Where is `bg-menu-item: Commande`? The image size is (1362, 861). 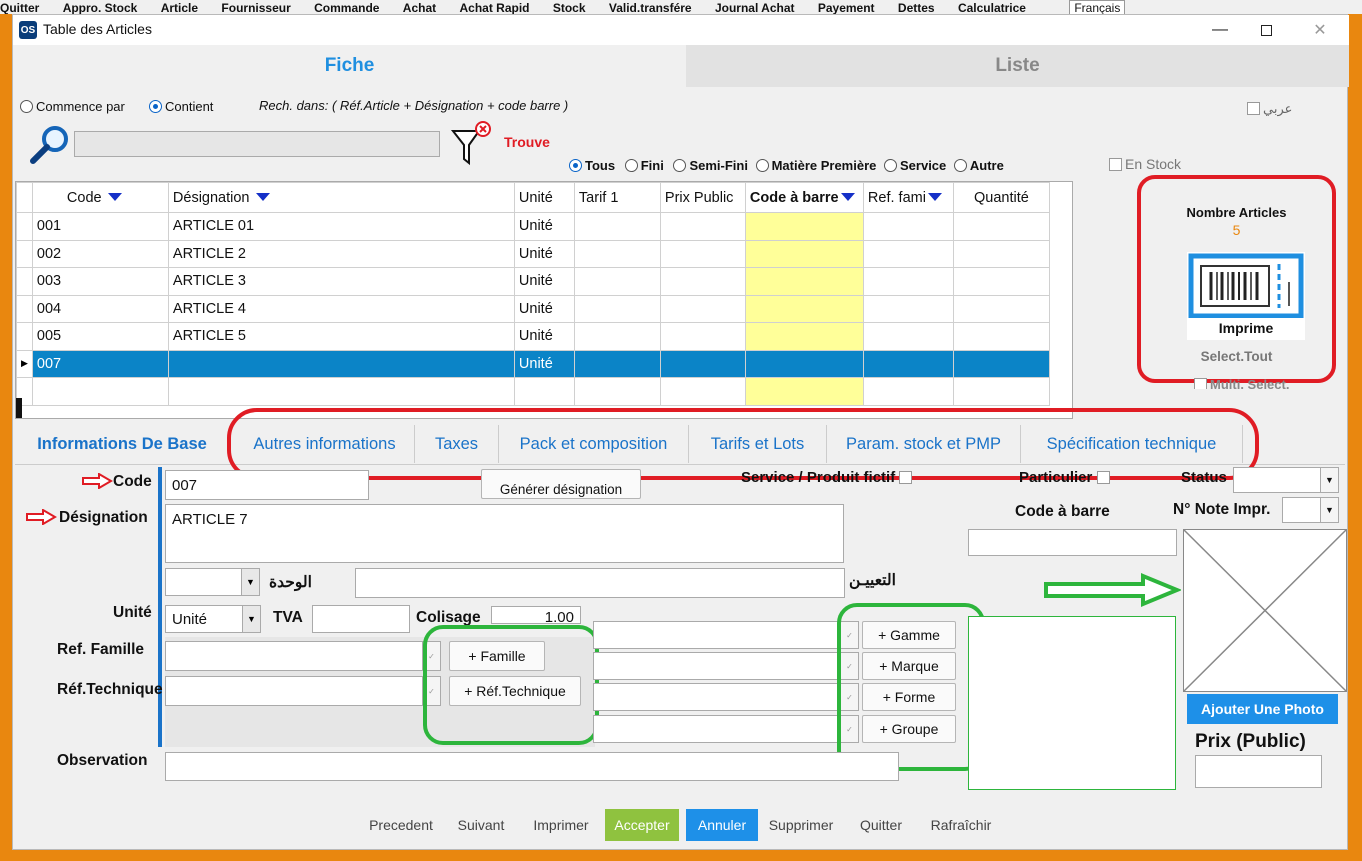
bg-menu-item: Commande is located at coordinates (347, 7).